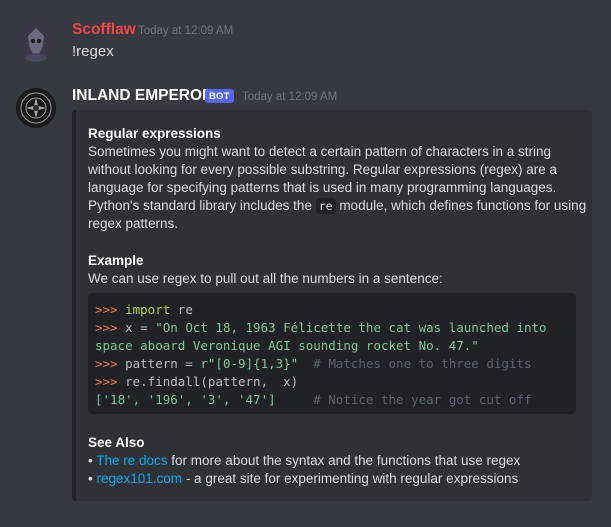  Describe the element at coordinates (133, 223) in the screenshot. I see `embed-text-line: regex patterns.` at that location.